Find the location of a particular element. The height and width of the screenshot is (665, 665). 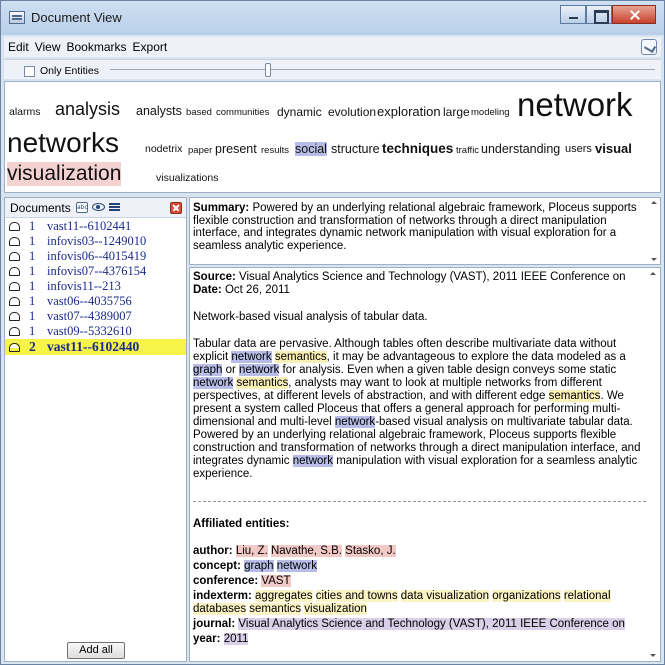

only-entities-label: Only Entities is located at coordinates (69, 71).